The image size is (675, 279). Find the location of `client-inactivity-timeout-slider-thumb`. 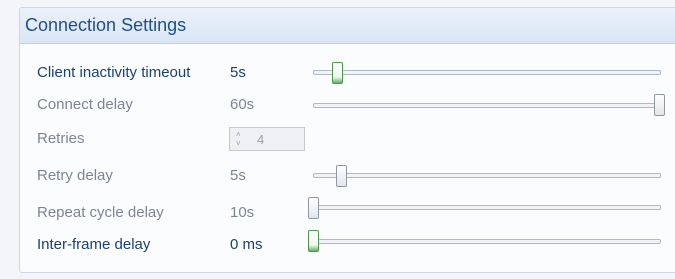

client-inactivity-timeout-slider-thumb is located at coordinates (337, 73).